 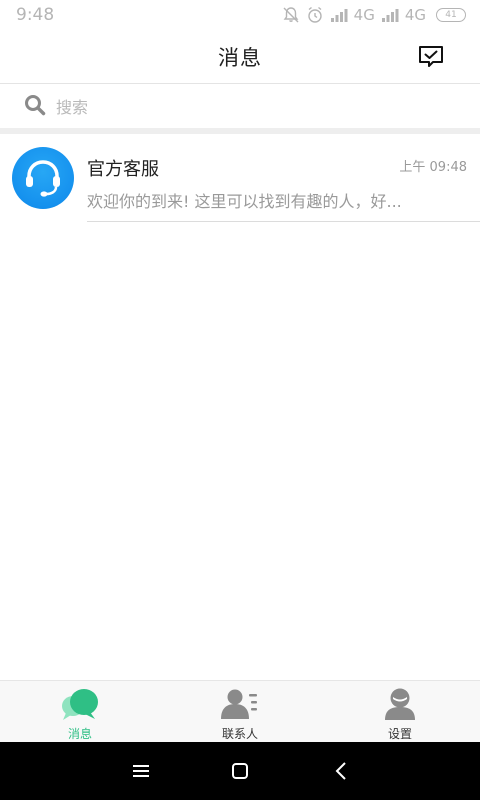 What do you see at coordinates (123, 169) in the screenshot?
I see `conversation-name: 官方客服` at bounding box center [123, 169].